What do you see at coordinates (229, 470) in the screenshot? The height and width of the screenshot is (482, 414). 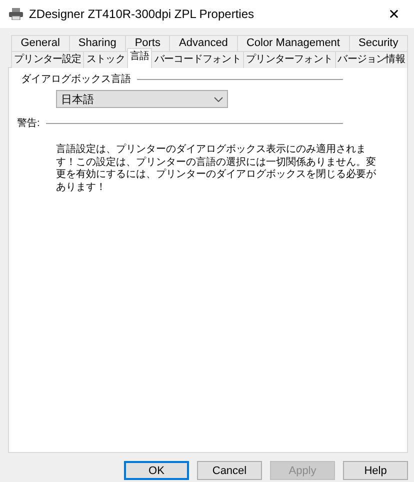 I see `dialog-button: Cancel` at bounding box center [229, 470].